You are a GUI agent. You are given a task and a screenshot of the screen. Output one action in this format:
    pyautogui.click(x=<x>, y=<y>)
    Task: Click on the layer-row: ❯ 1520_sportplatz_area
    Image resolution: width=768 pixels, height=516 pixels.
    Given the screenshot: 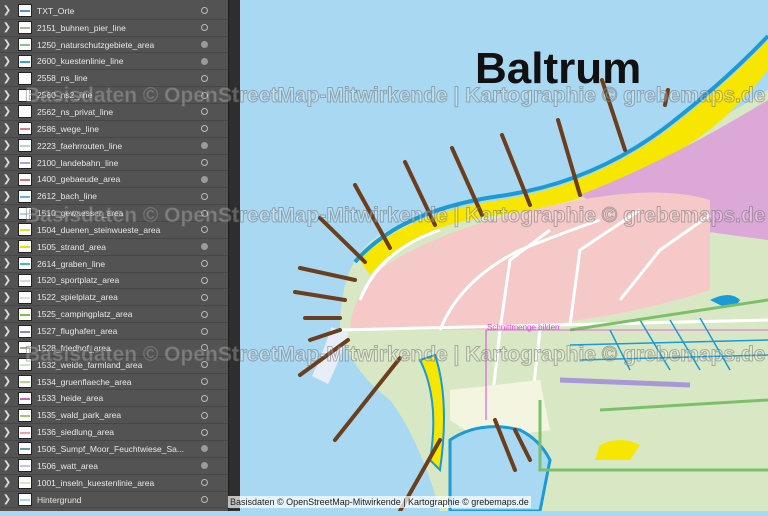 What is the action you would take?
    pyautogui.click(x=114, y=281)
    